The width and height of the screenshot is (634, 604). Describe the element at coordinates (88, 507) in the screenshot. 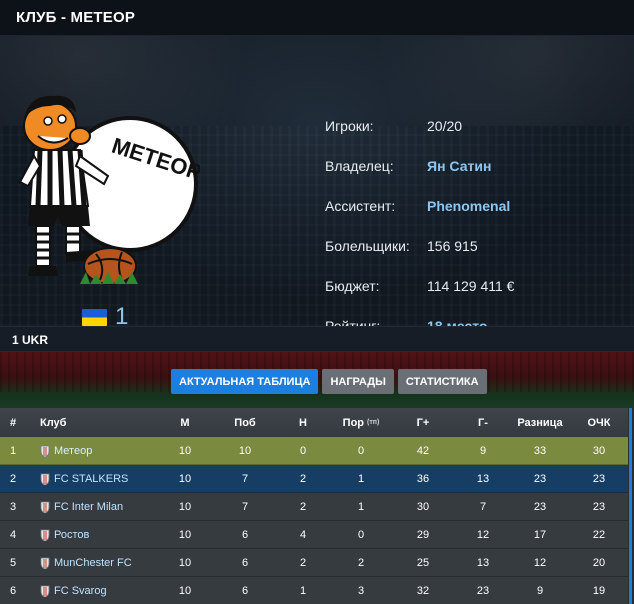

I see `club-name-link: FC Inter Milan` at that location.